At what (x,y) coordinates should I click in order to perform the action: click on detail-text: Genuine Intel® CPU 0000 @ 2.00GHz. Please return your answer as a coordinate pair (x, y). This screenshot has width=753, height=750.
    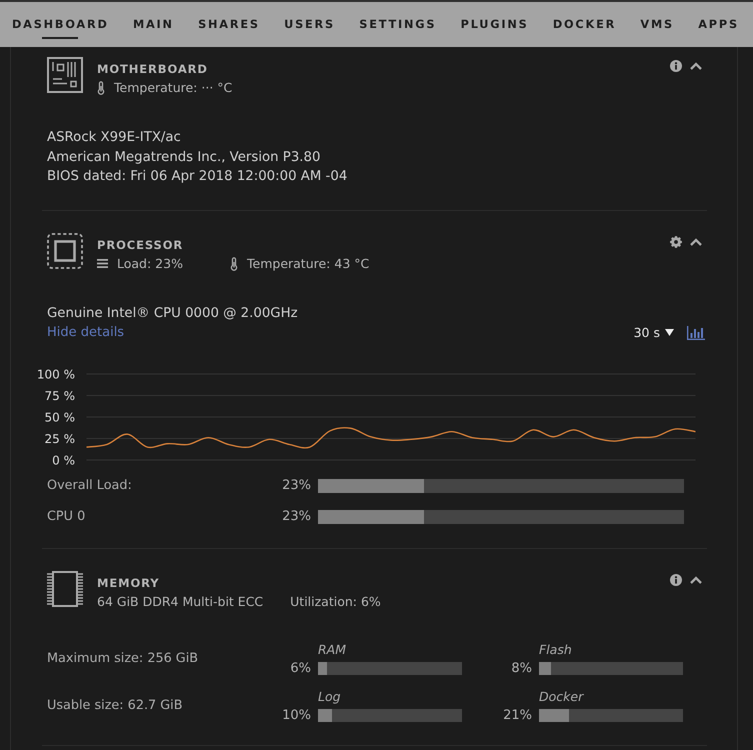
    Looking at the image, I should click on (173, 313).